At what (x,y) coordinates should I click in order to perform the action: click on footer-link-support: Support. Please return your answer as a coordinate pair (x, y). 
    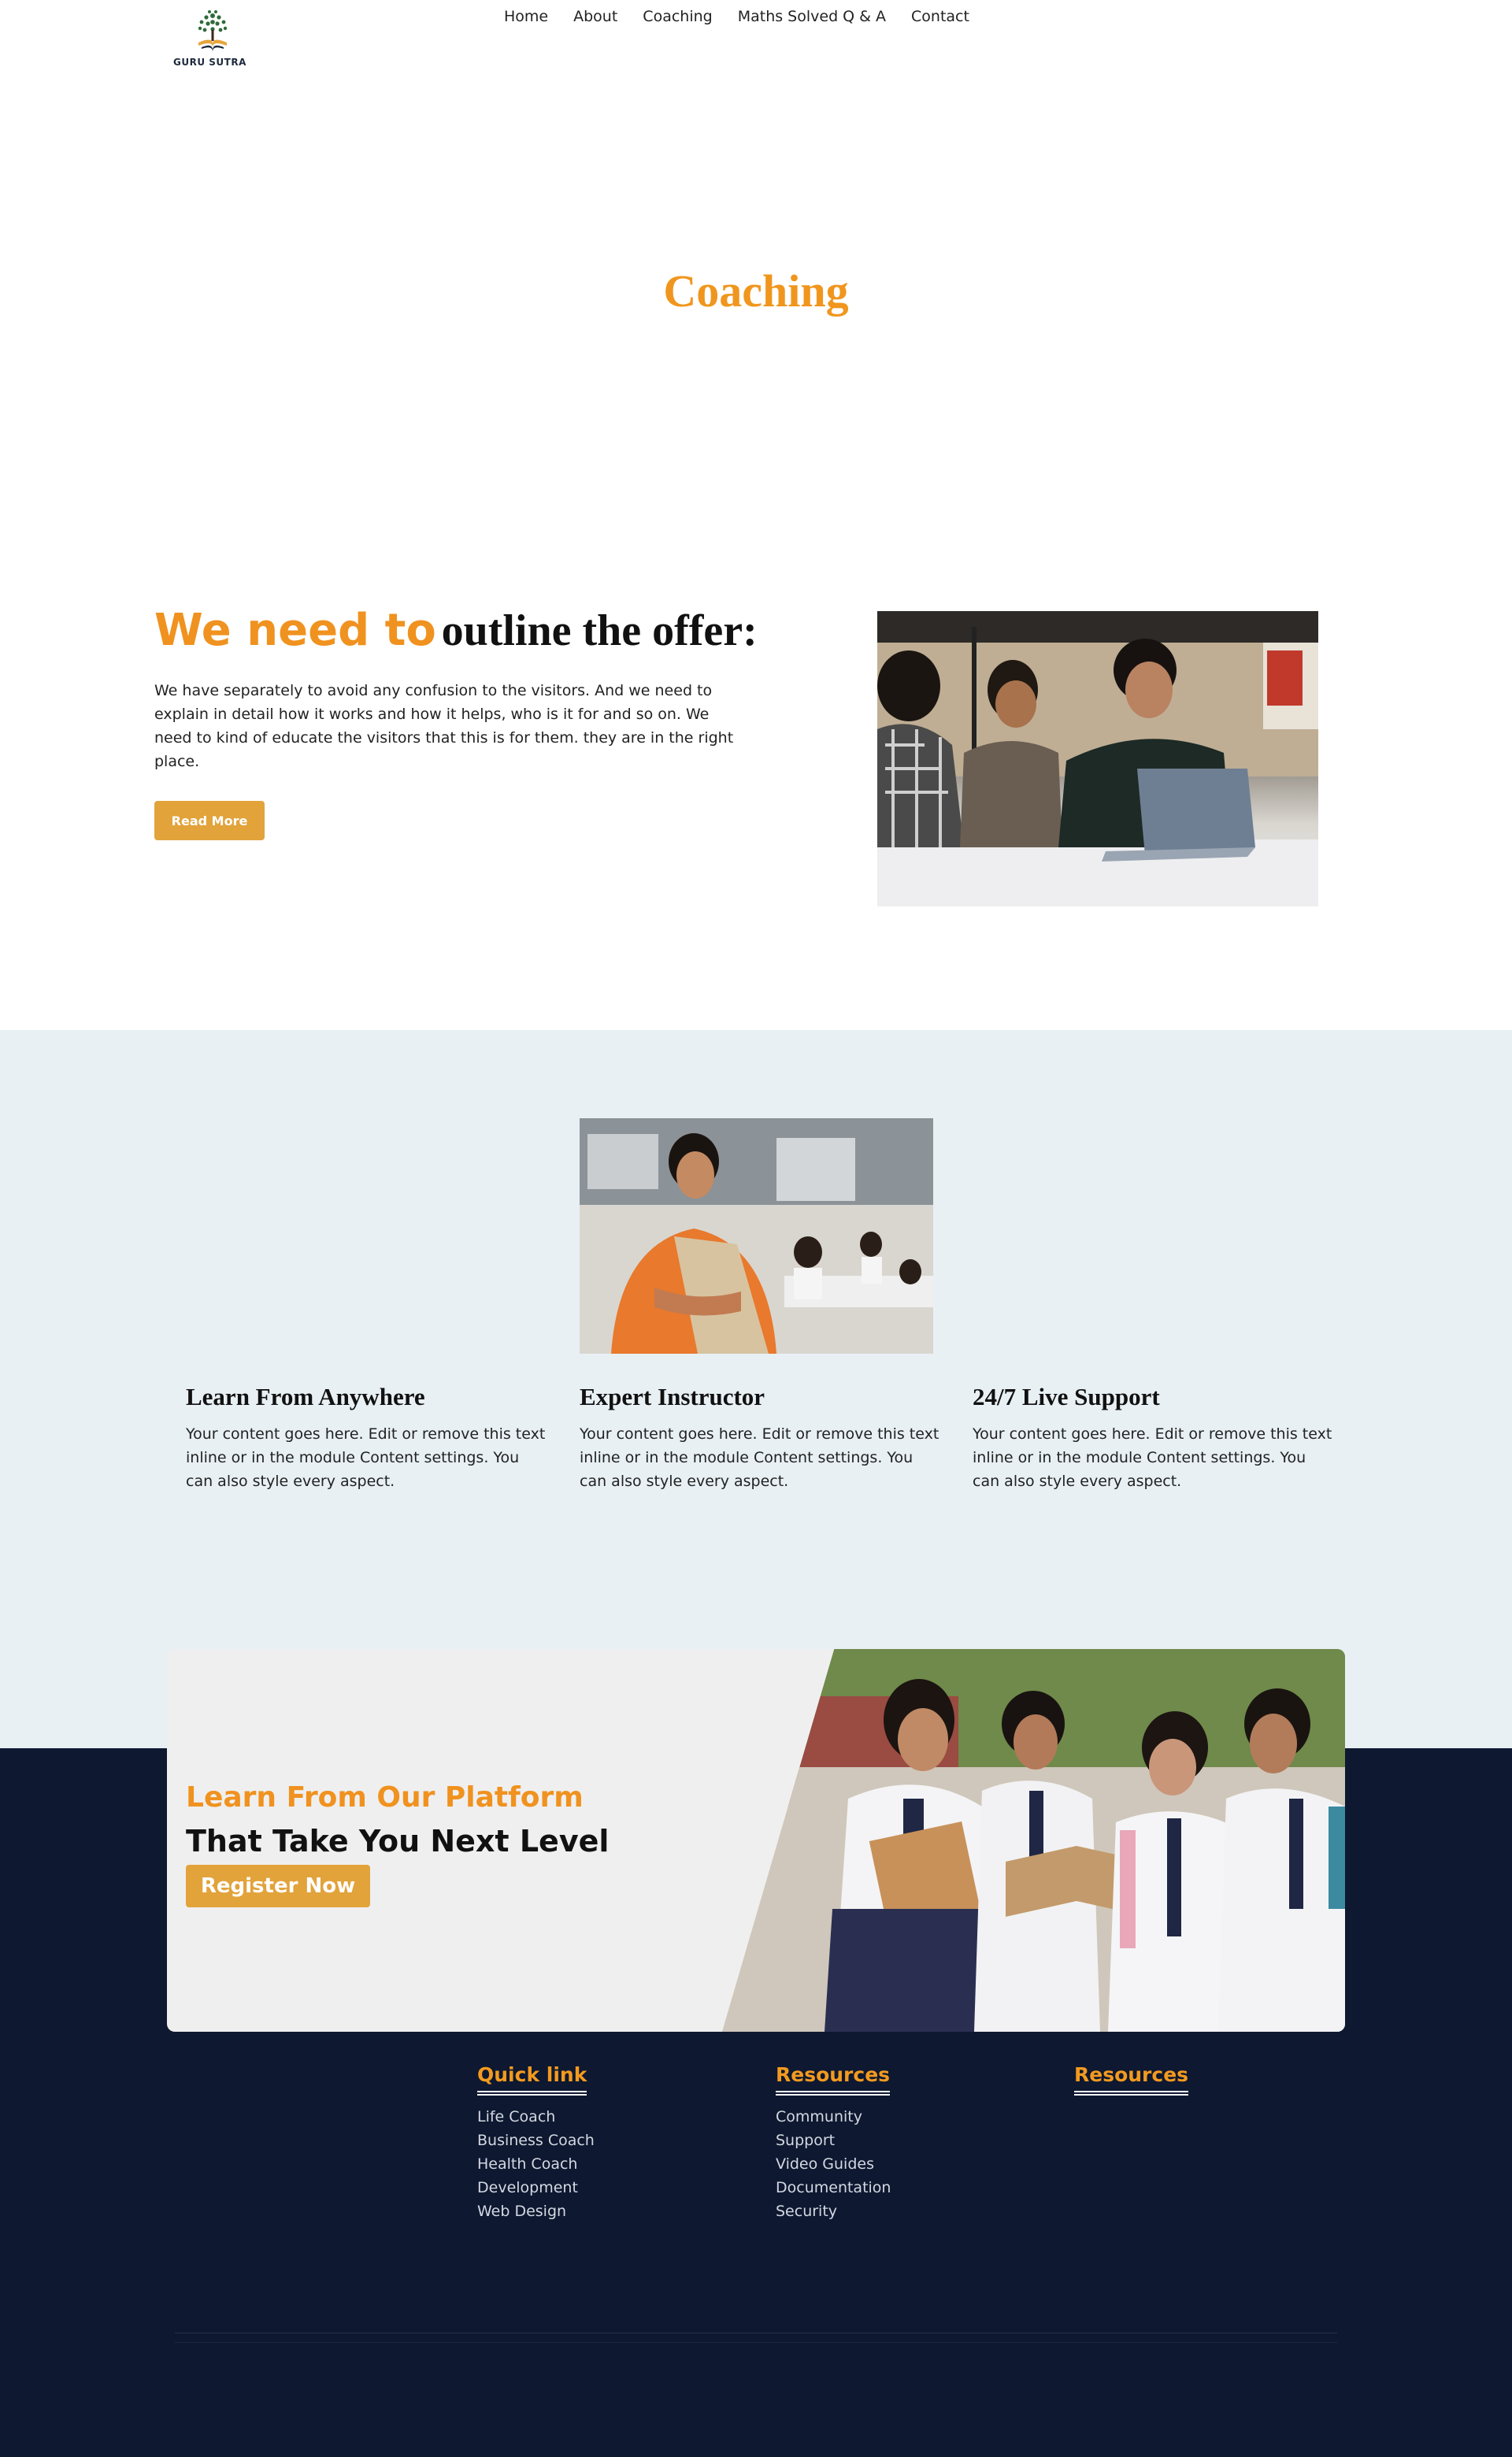
    Looking at the image, I should click on (878, 2140).